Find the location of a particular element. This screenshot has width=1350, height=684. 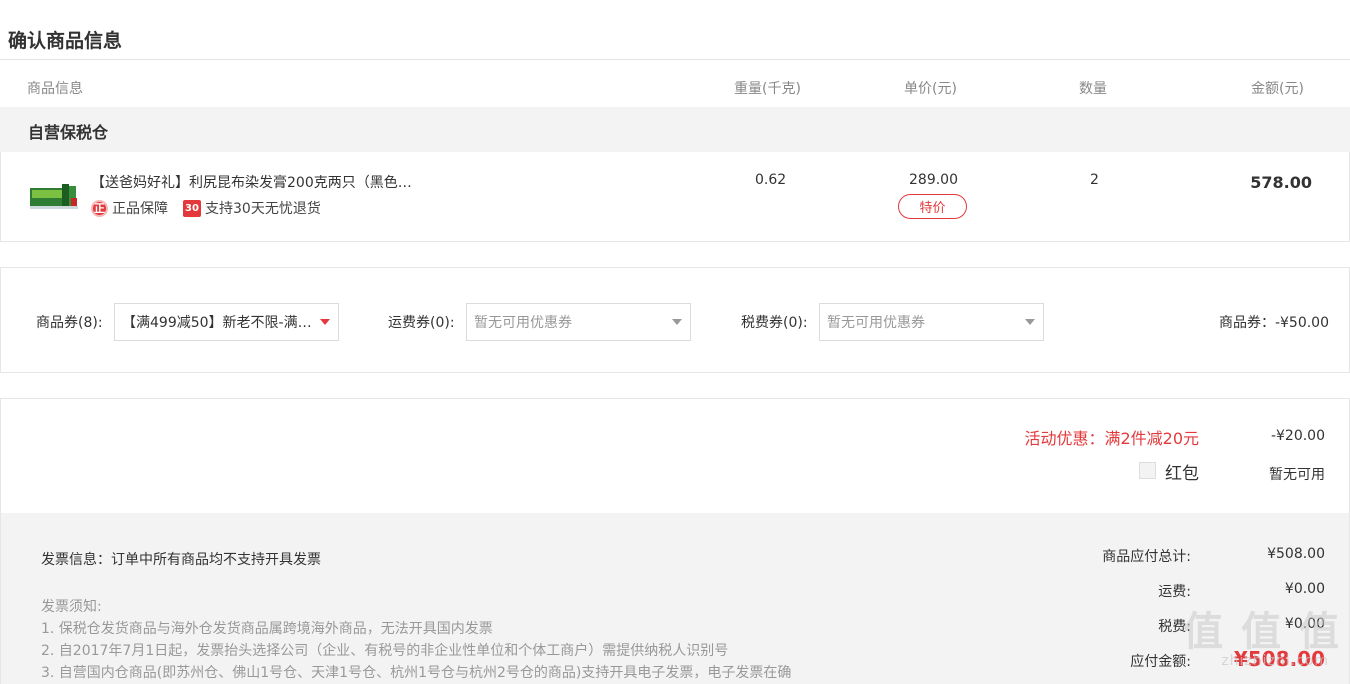

shipping-fee-value: ¥0.00 is located at coordinates (1304, 589).